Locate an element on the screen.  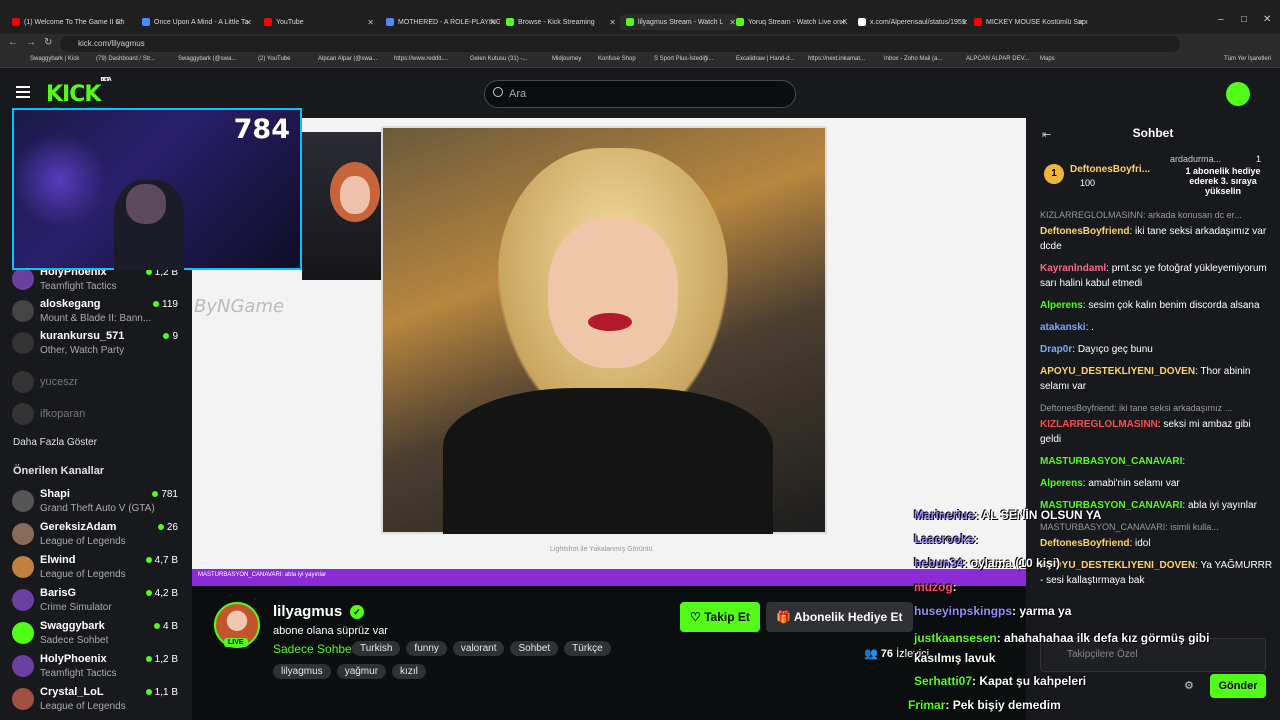
sidebar-channel-offline: yuceszr is located at coordinates (98, 384).